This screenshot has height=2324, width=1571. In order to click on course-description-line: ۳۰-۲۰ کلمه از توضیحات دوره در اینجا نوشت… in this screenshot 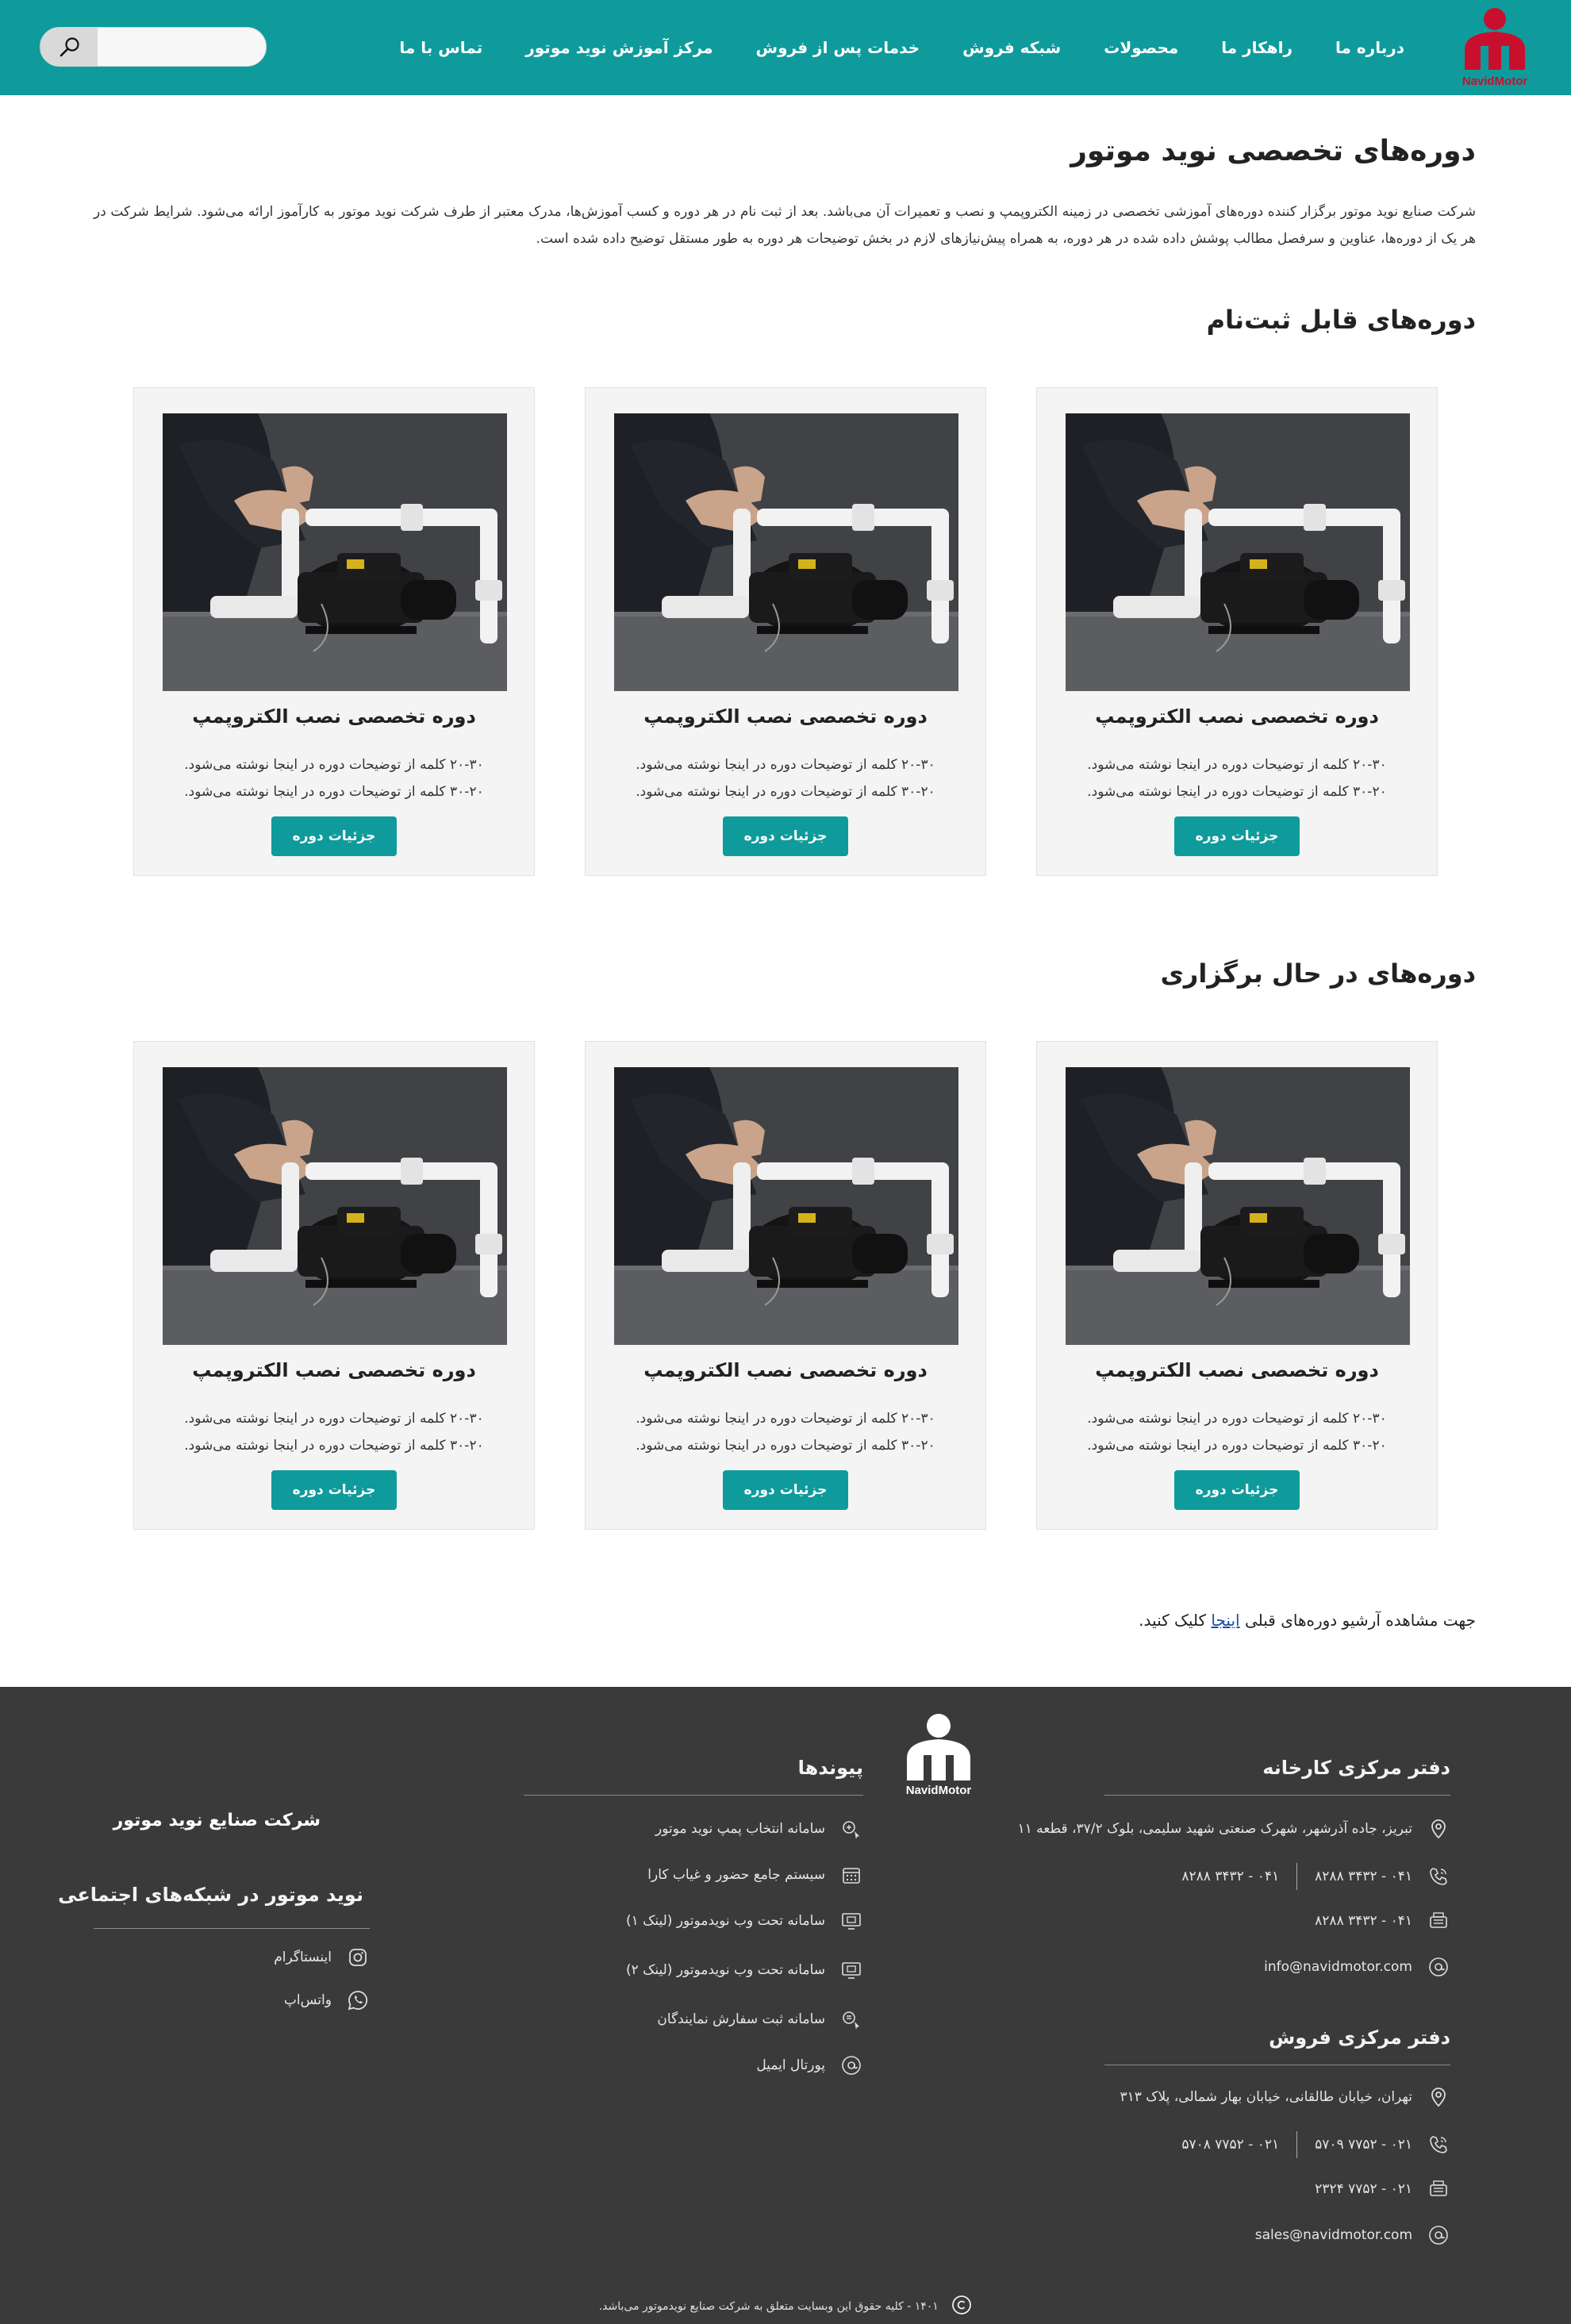, I will do `click(334, 1446)`.